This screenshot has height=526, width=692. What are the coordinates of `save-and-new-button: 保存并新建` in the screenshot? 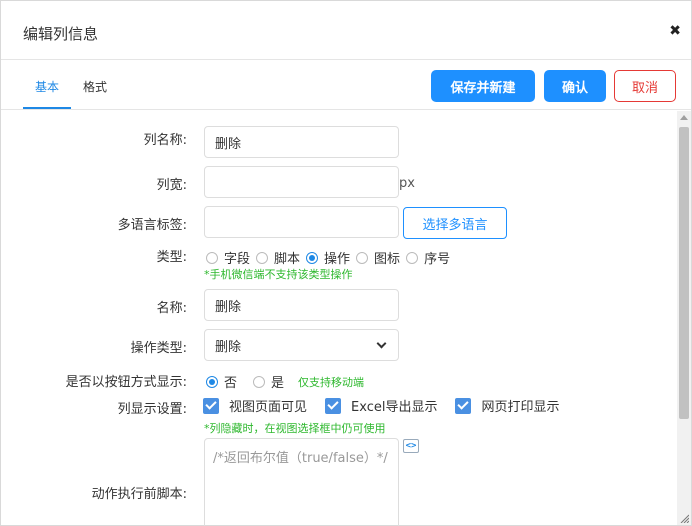 It's located at (483, 86).